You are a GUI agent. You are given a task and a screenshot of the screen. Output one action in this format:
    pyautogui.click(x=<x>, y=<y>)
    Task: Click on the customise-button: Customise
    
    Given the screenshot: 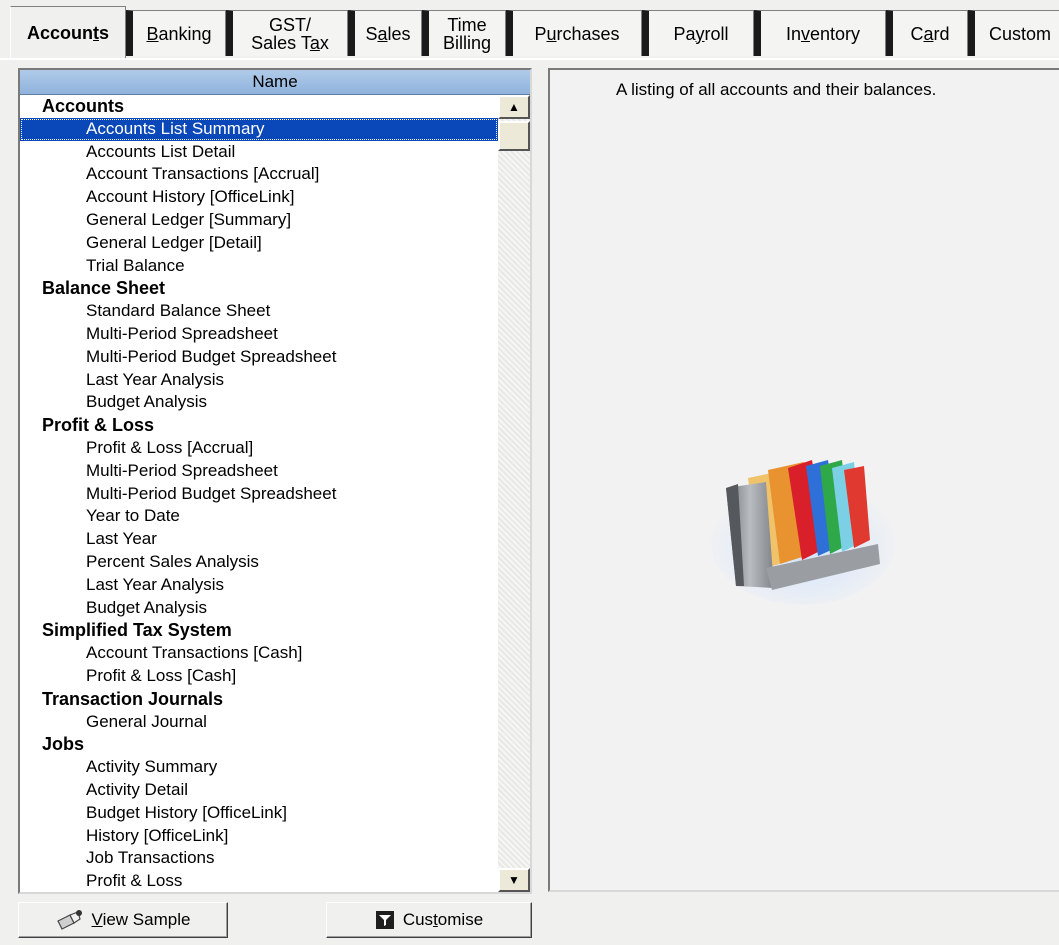 What is the action you would take?
    pyautogui.click(x=429, y=920)
    